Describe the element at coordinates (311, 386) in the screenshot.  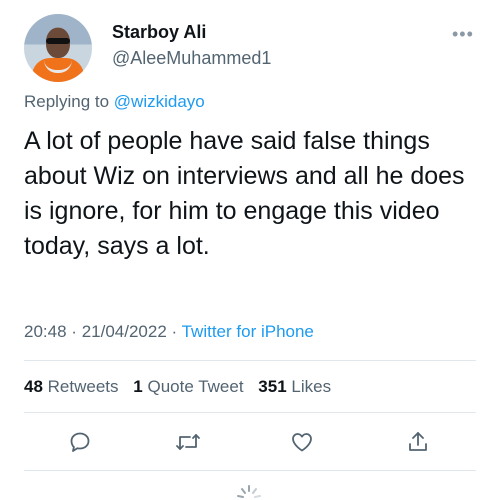
I see `likes-label: Likes` at that location.